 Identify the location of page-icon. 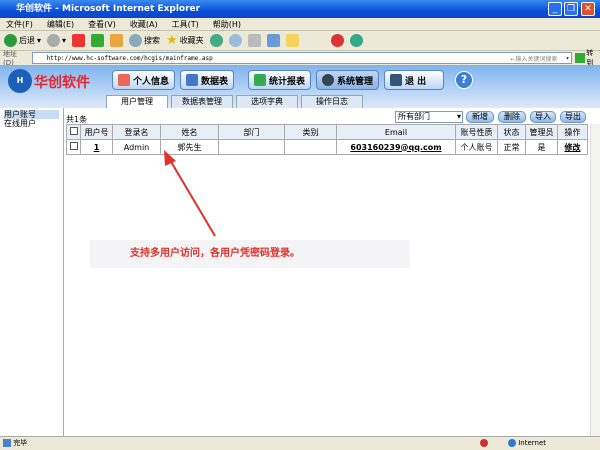
(7, 443).